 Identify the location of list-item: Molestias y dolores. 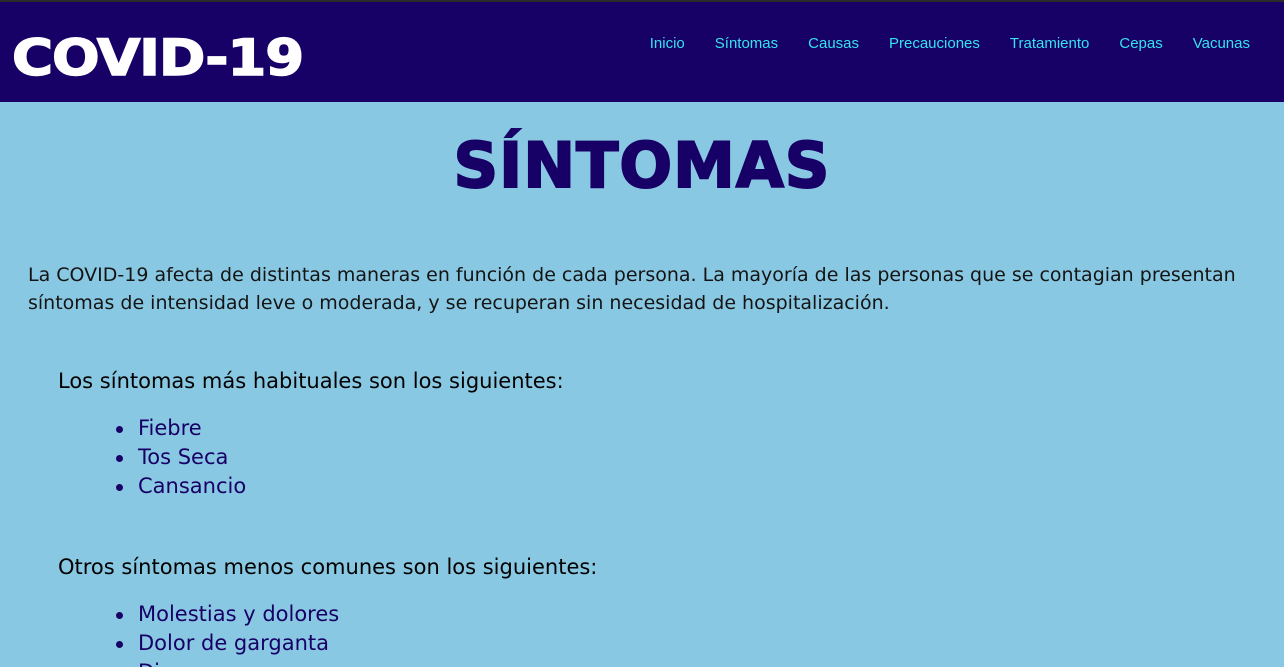
(227, 614).